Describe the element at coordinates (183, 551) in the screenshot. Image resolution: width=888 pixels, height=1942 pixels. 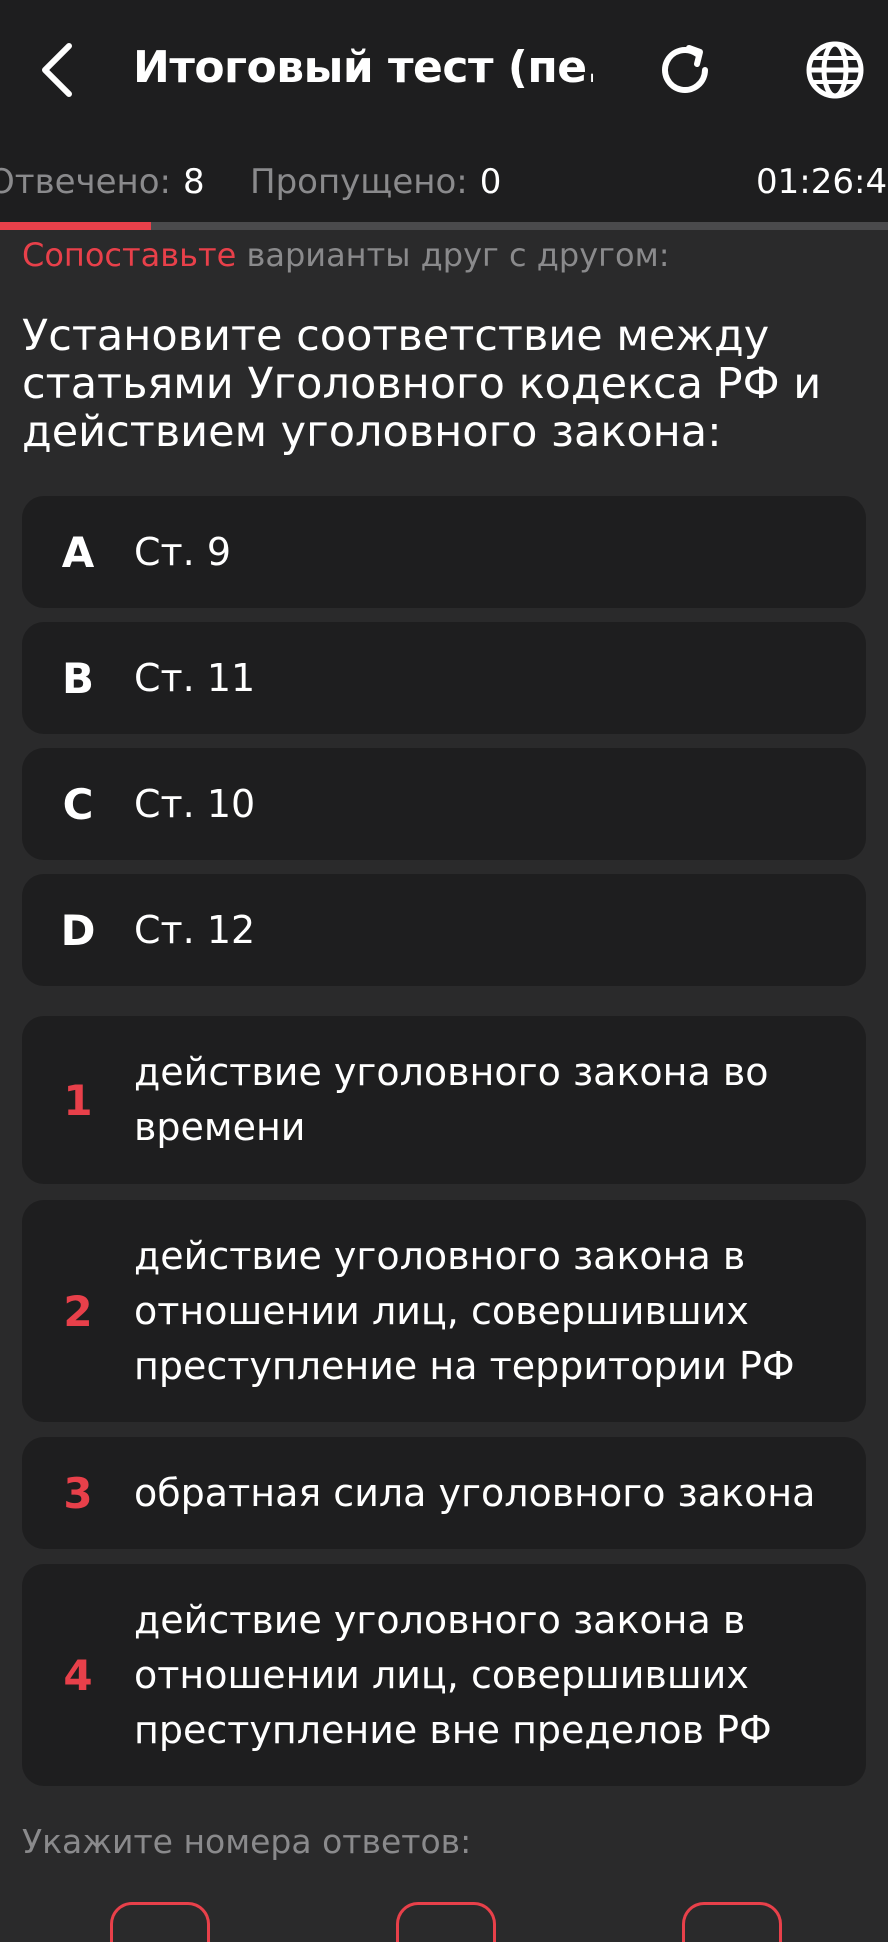
I see `option-text: Ст. 9` at that location.